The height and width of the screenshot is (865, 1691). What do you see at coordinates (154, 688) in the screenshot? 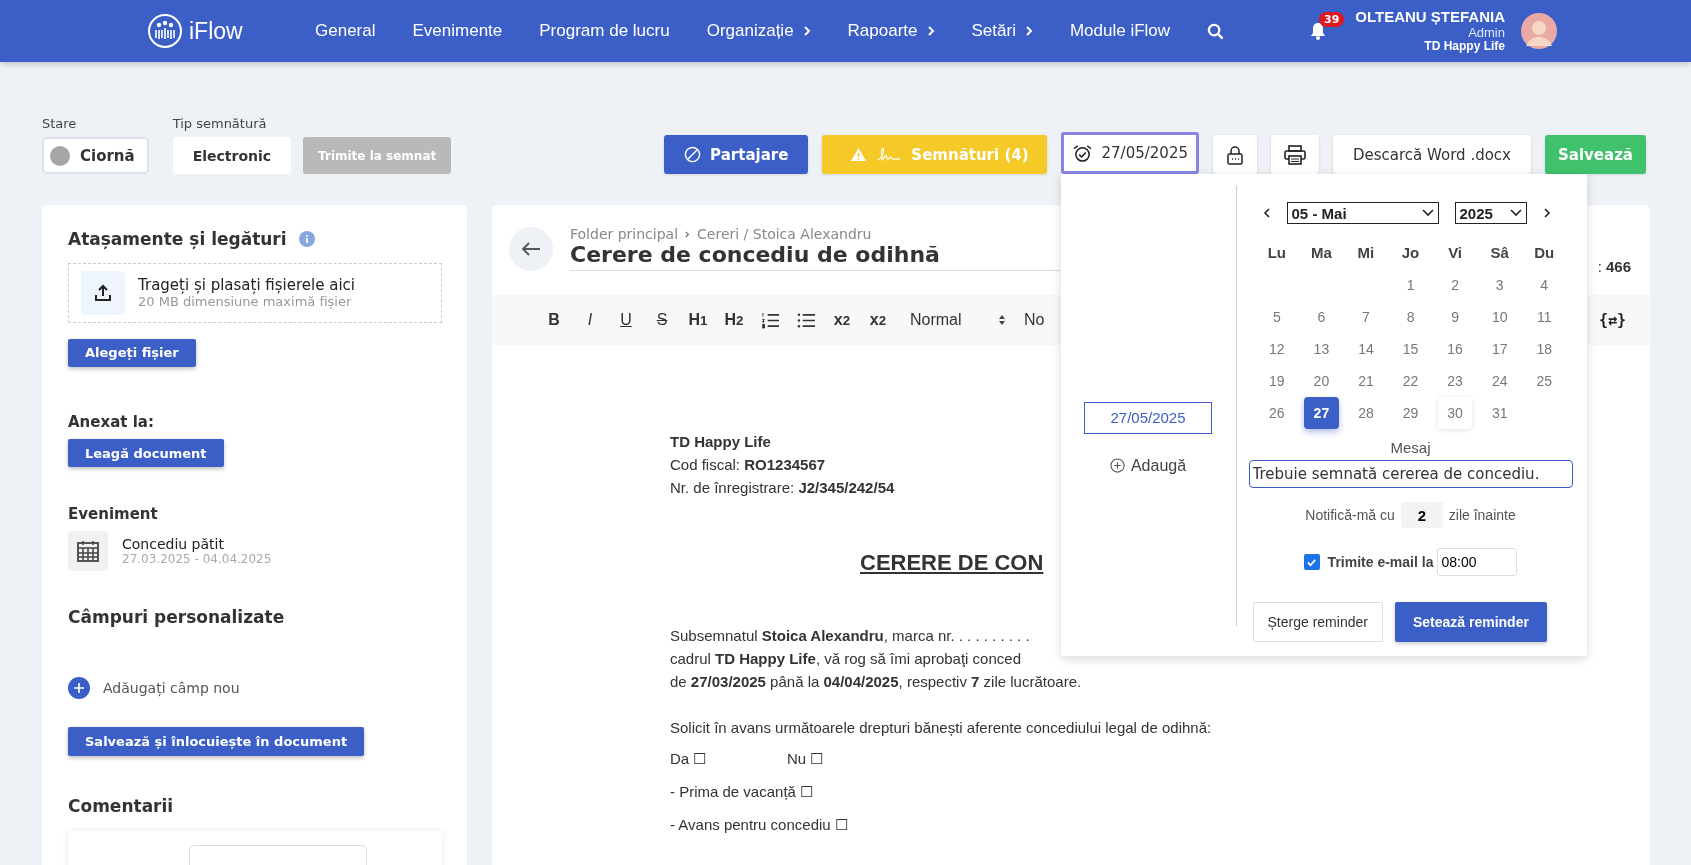
I see `add-field-button: Adăugați câmp nou` at bounding box center [154, 688].